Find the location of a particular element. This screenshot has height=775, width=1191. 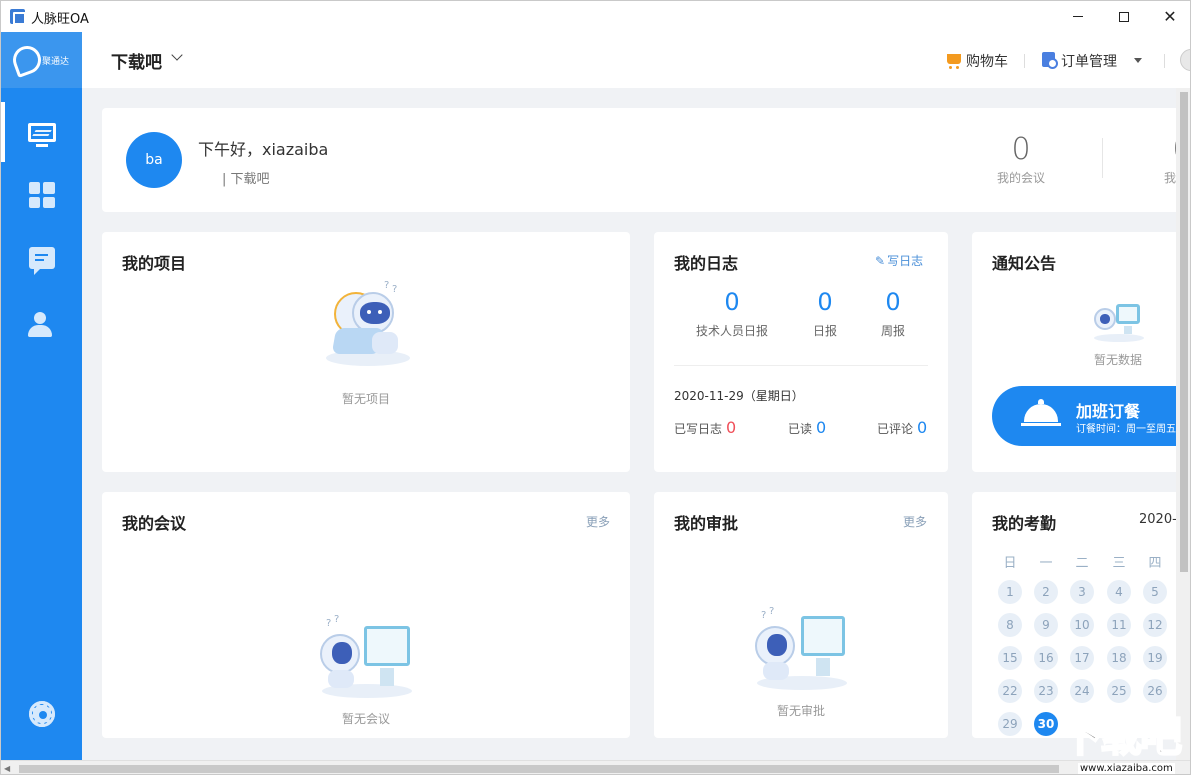

cart-icon is located at coordinates (954, 59).